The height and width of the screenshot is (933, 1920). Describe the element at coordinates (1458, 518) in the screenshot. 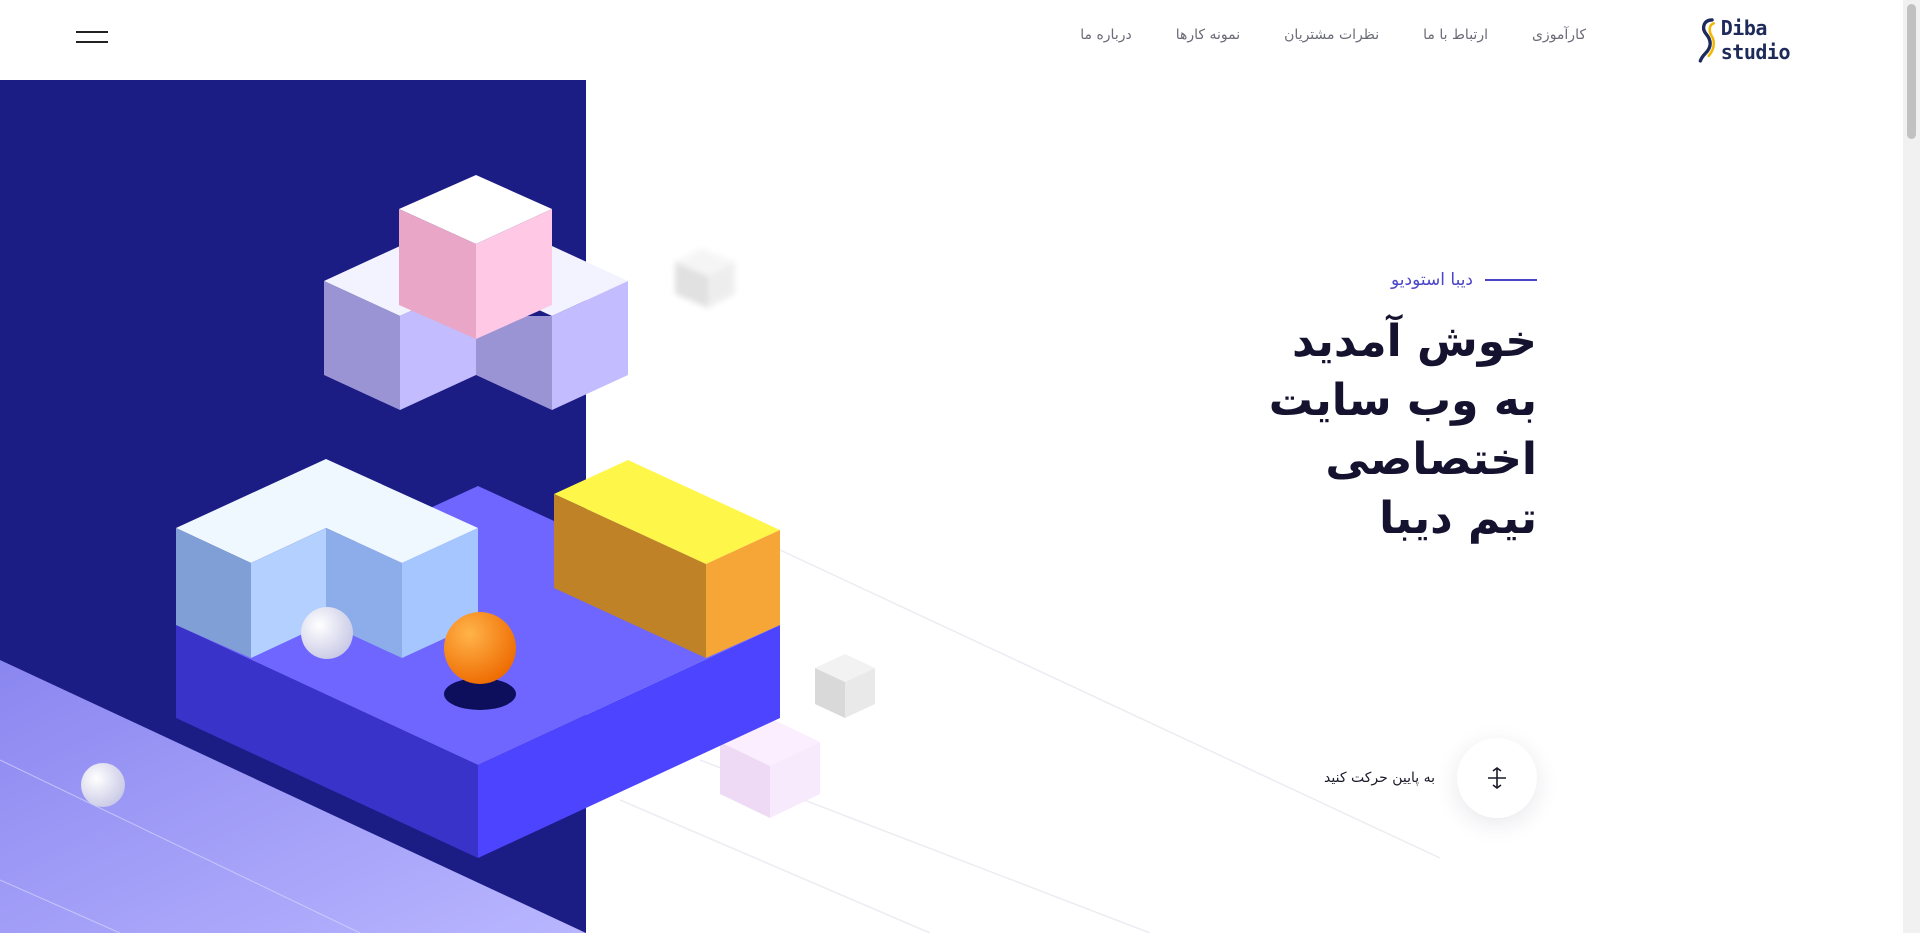

I see `hero-title-line: تیم دیبا` at that location.